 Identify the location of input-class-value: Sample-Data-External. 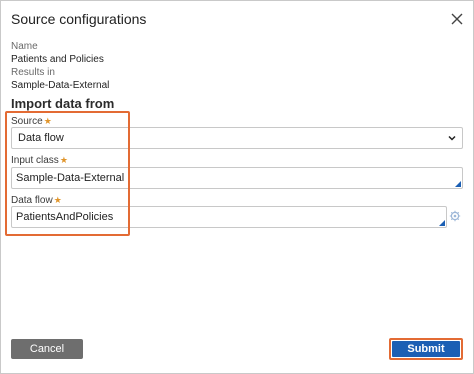
(70, 178).